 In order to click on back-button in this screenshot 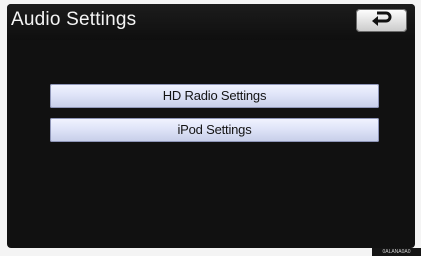, I will do `click(381, 20)`.